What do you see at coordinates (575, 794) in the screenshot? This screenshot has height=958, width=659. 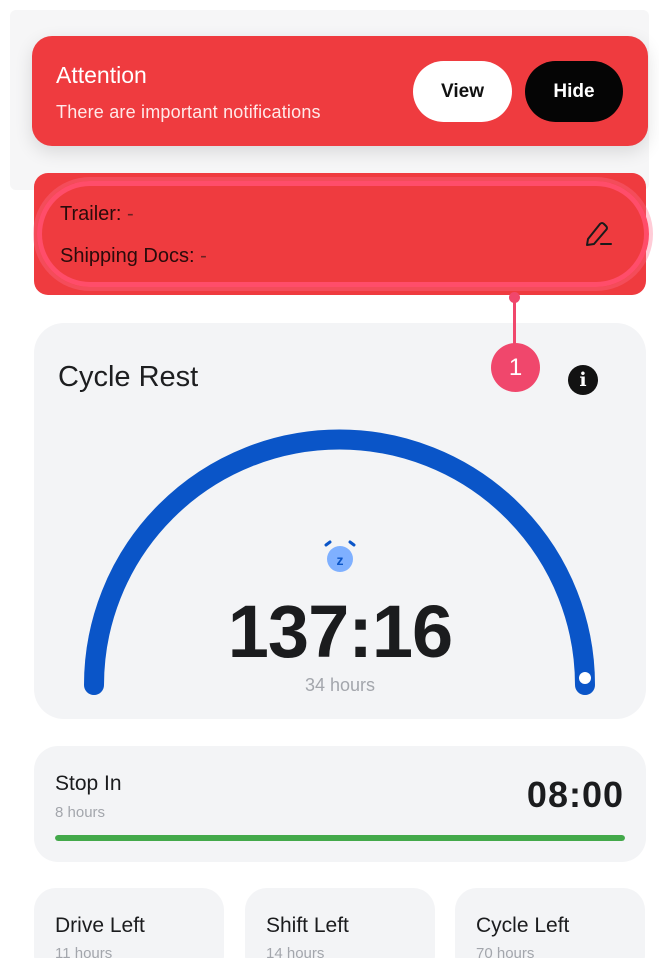 I see `stop-in-time: 08:00` at bounding box center [575, 794].